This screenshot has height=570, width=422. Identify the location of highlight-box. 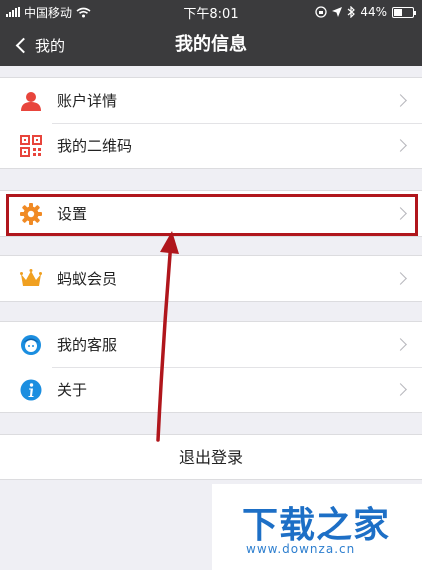
(212, 215).